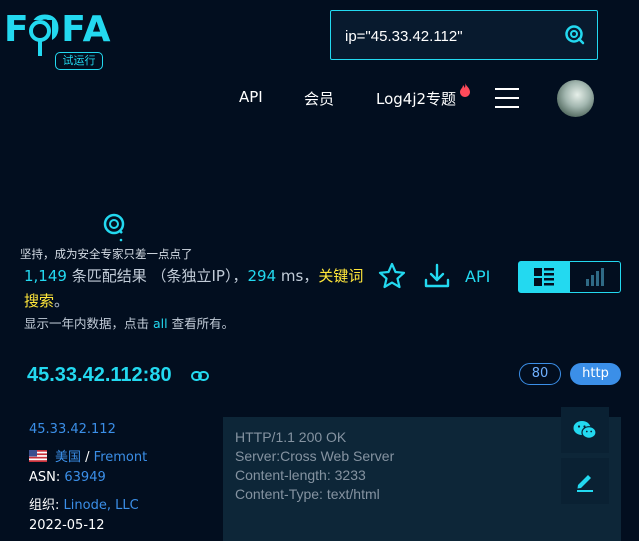 This screenshot has height=541, width=639. I want to click on fofa-logo: FOFA 试运行, so click(57, 40).